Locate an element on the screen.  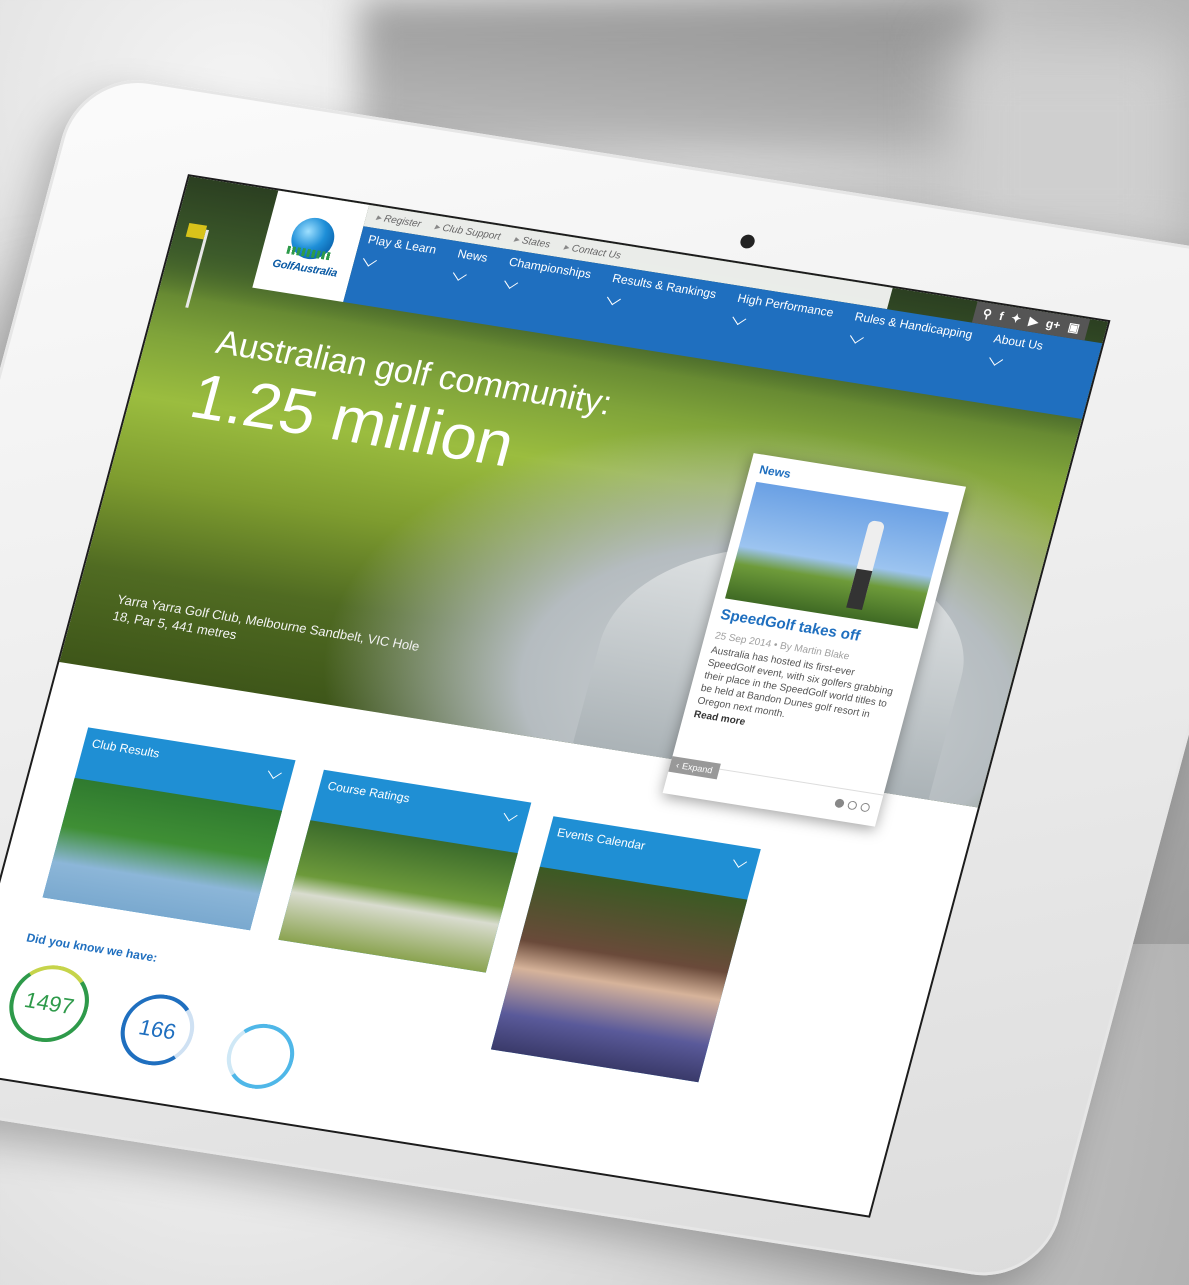
nav-results-rankings: Results & Rankings is located at coordinates (662, 295).